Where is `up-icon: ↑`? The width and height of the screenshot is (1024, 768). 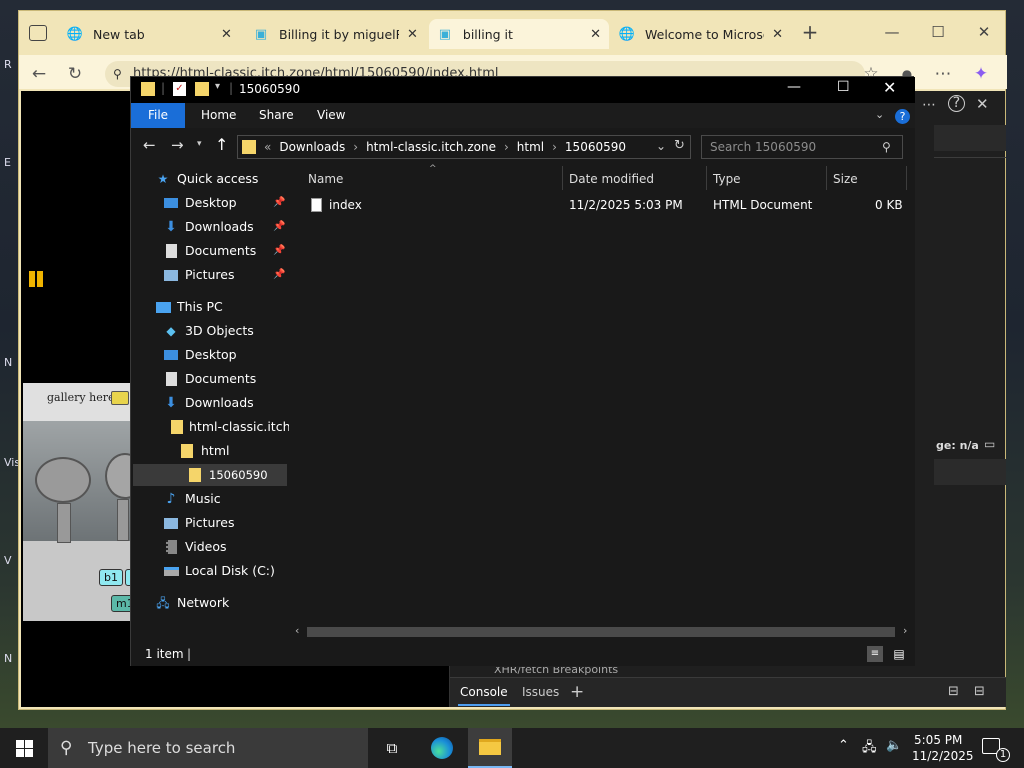
up-icon: ↑ is located at coordinates (221, 144).